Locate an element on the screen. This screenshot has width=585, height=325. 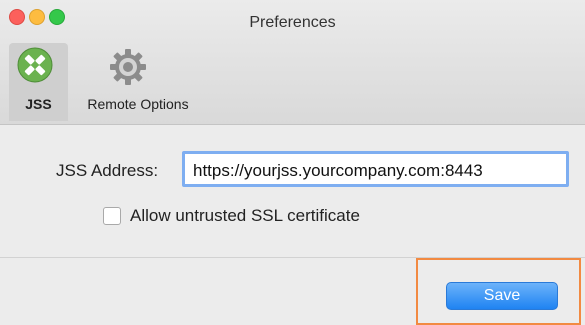
toolbar-item-remote-options: Remote Options is located at coordinates (138, 82).